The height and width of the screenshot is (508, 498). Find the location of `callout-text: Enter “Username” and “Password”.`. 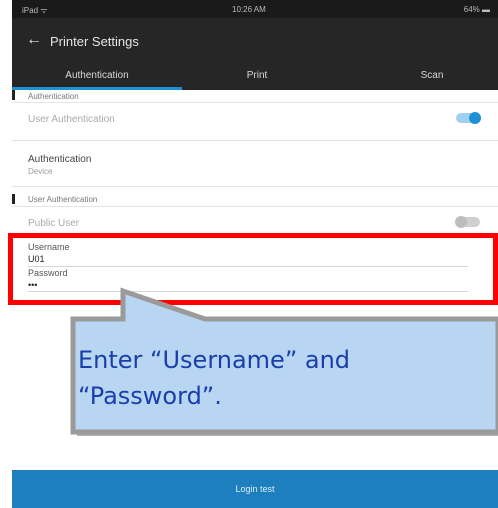

callout-text: Enter “Username” and “Password”. is located at coordinates (288, 378).